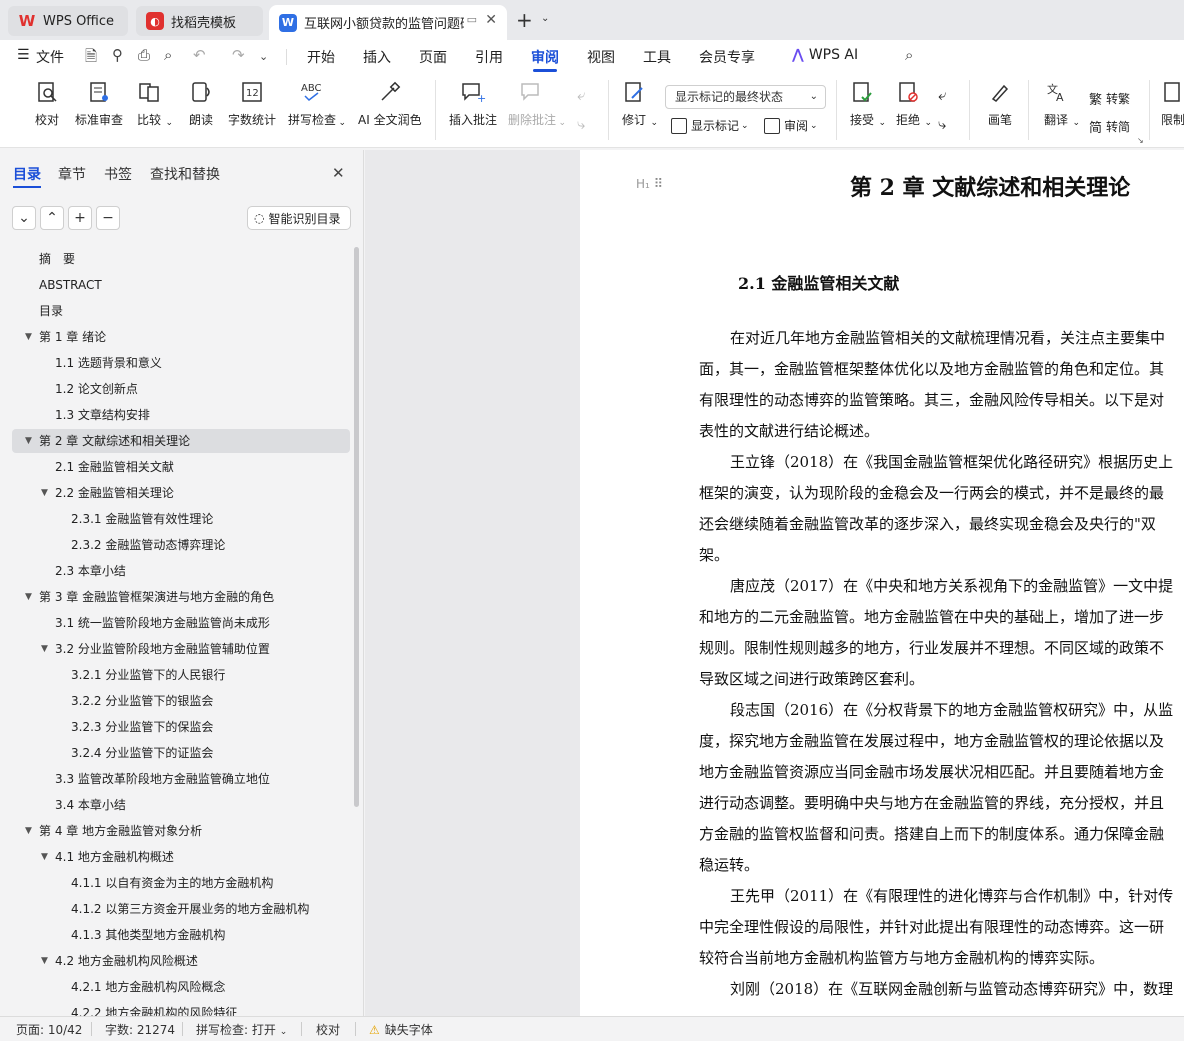  Describe the element at coordinates (118, 174) in the screenshot. I see `tab-bookmarks: 书签` at that location.